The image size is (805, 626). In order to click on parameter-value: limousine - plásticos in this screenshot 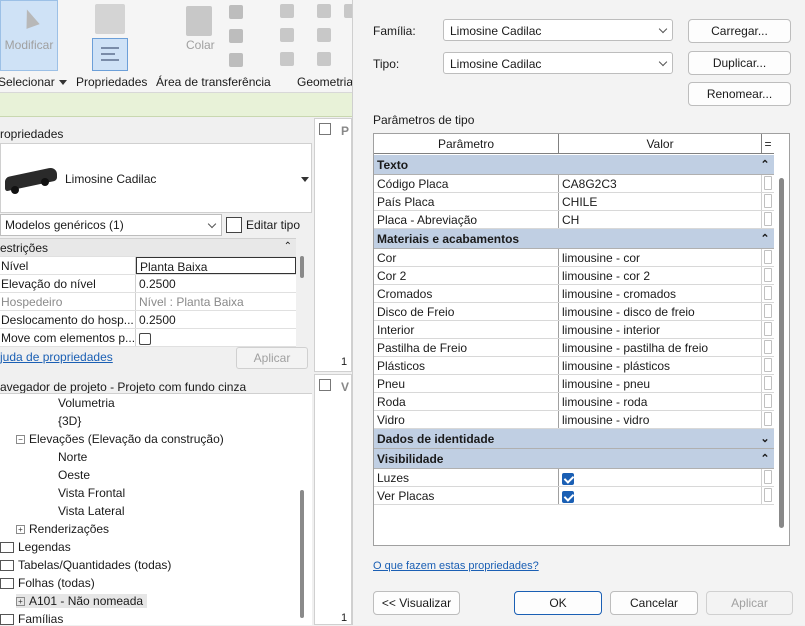, I will do `click(660, 365)`.